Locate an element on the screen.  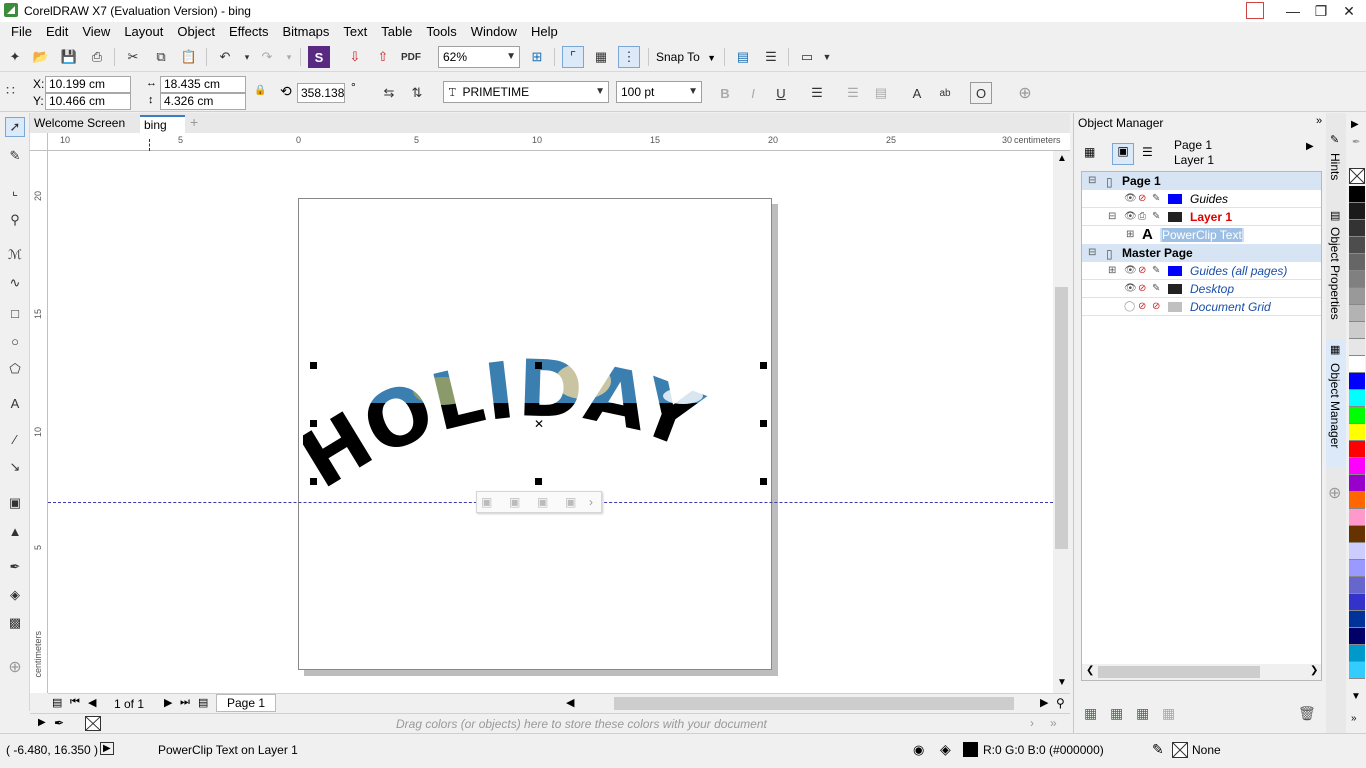
no-fill-swatch is located at coordinates (1357, 176).